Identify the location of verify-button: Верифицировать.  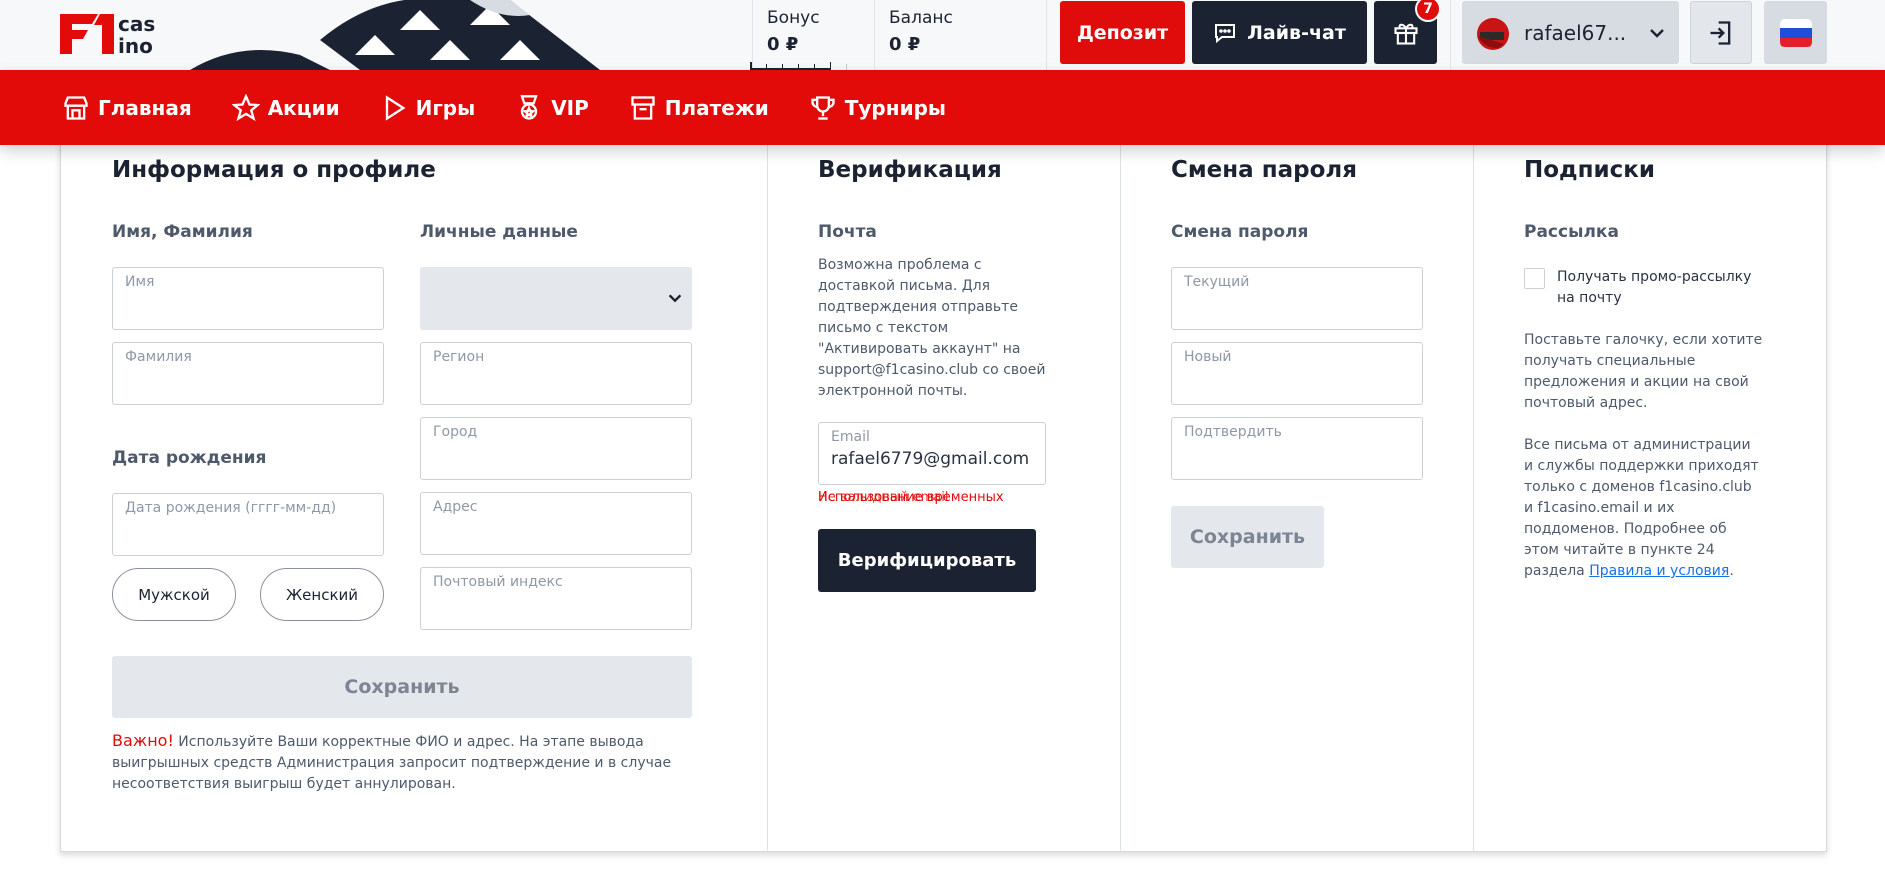
(927, 560).